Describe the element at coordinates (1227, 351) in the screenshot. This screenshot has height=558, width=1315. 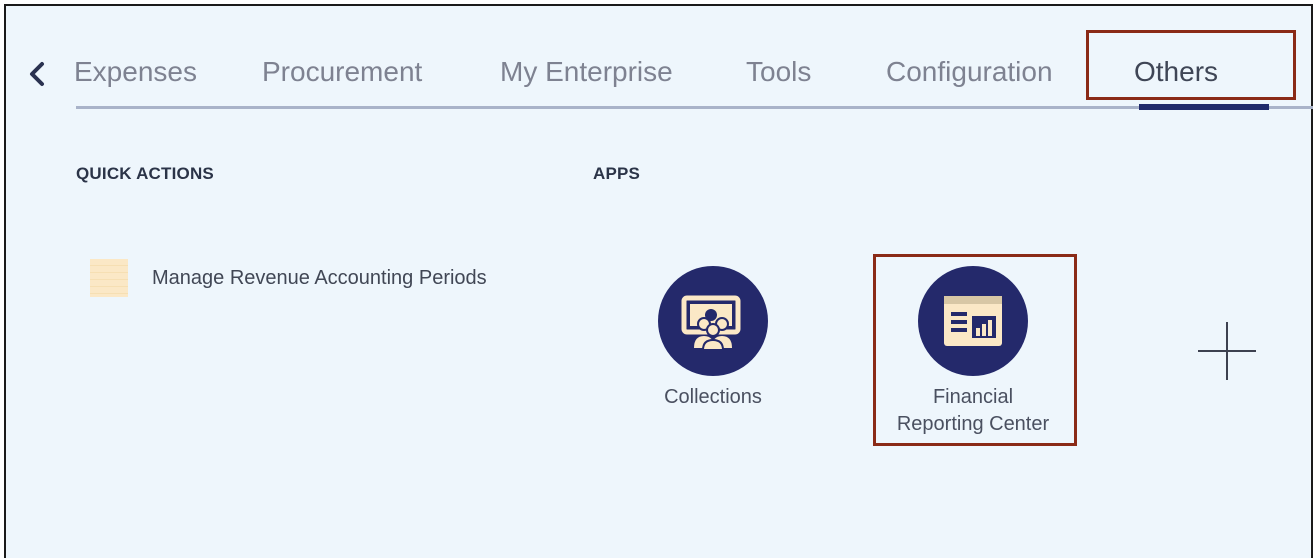
I see `add-app-button` at that location.